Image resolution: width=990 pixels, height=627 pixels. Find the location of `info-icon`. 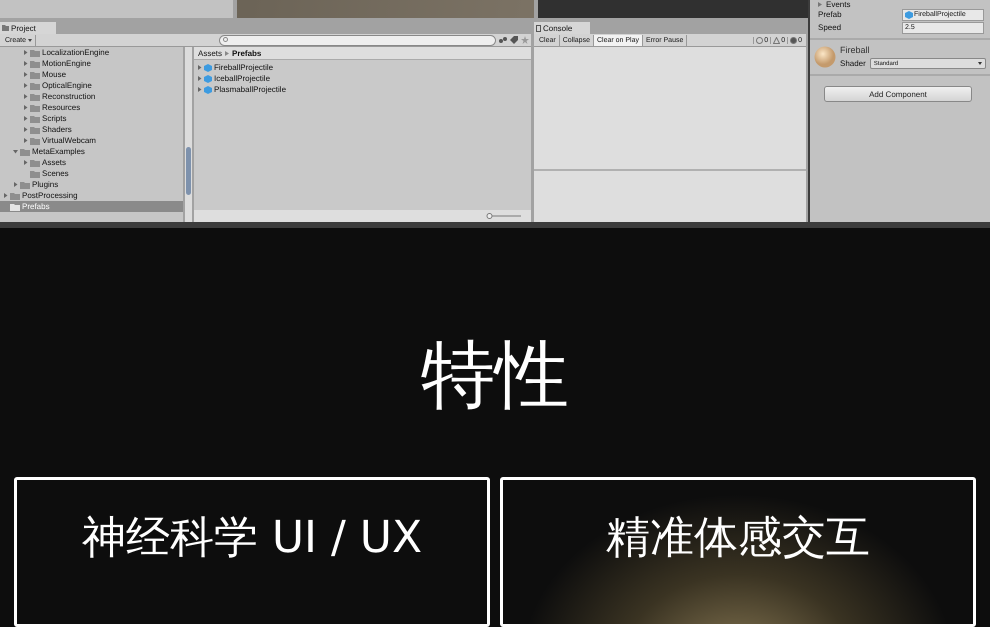

info-icon is located at coordinates (760, 40).